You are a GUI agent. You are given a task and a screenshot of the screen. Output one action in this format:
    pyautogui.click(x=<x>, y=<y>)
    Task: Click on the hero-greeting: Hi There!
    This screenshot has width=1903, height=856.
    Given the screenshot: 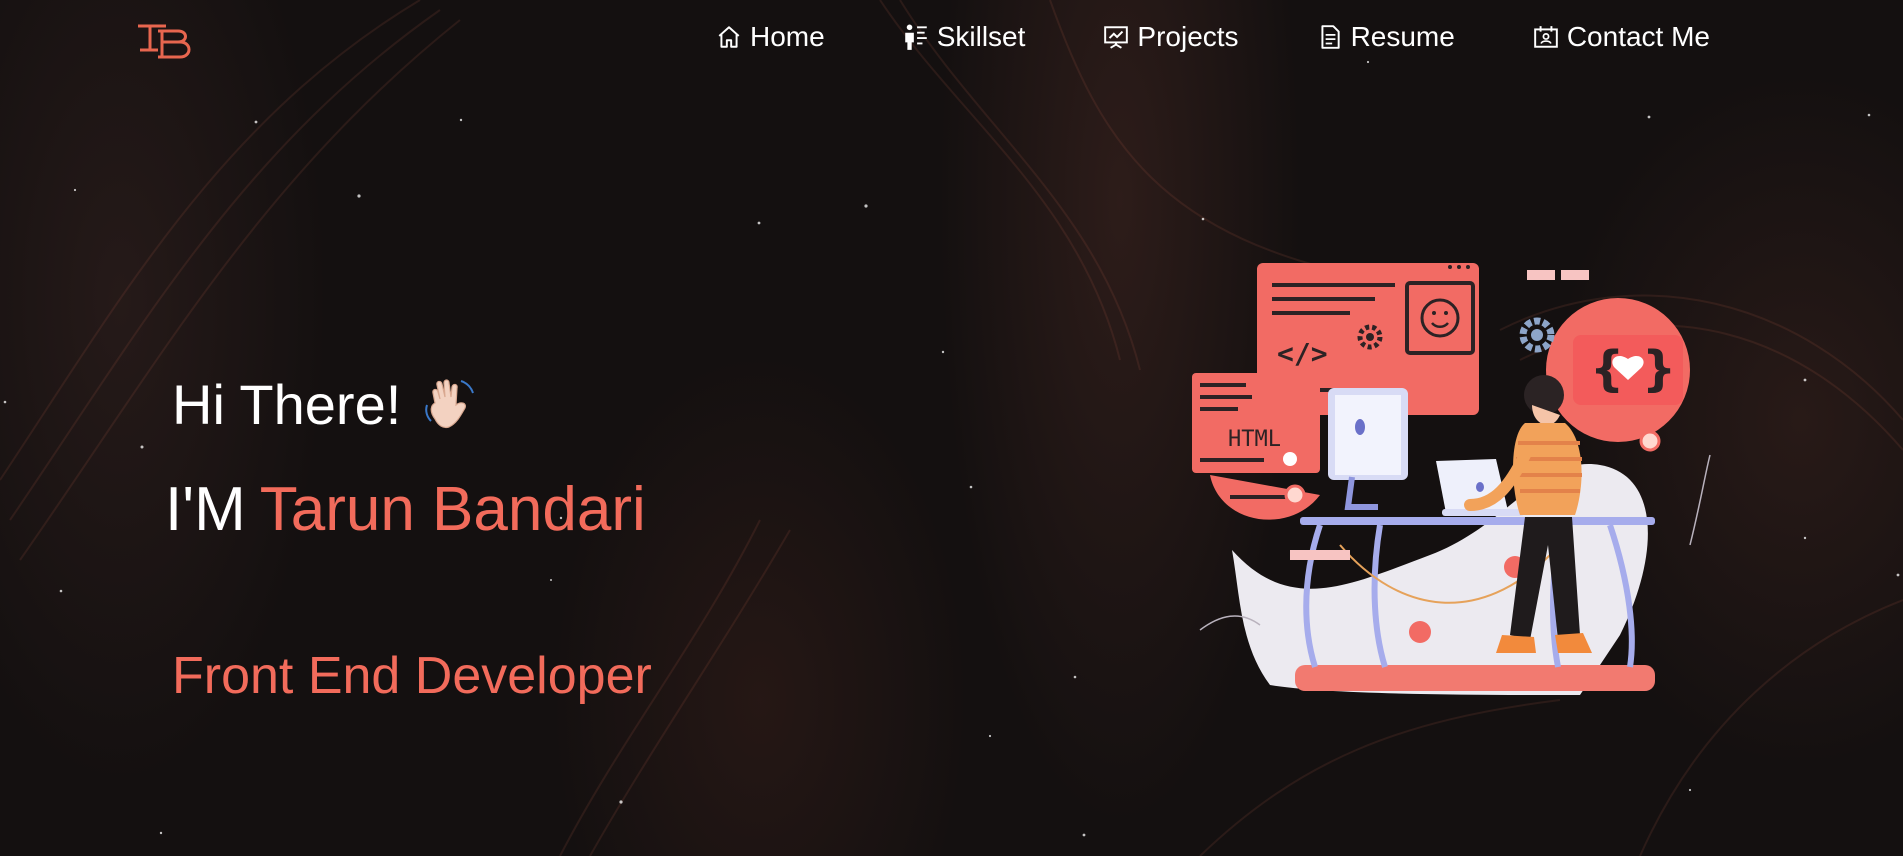 What is the action you would take?
    pyautogui.click(x=327, y=404)
    